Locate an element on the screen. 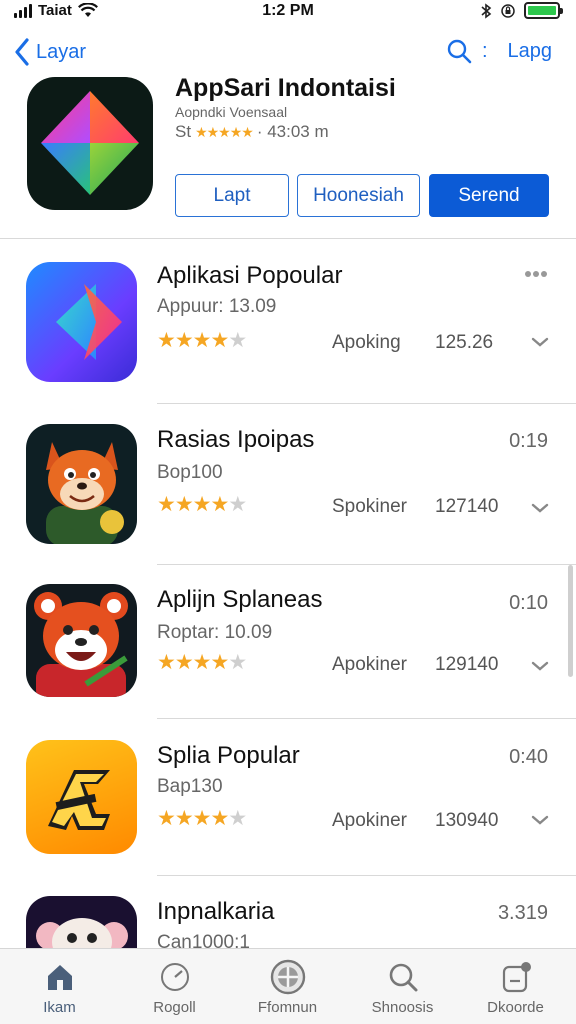 The image size is (576, 1024). battery-fill is located at coordinates (542, 10).